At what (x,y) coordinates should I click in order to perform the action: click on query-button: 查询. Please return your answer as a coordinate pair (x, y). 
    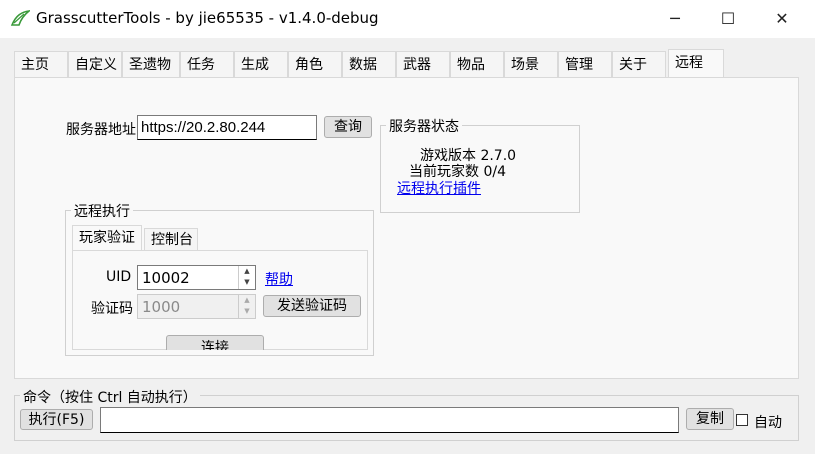
    Looking at the image, I should click on (348, 127).